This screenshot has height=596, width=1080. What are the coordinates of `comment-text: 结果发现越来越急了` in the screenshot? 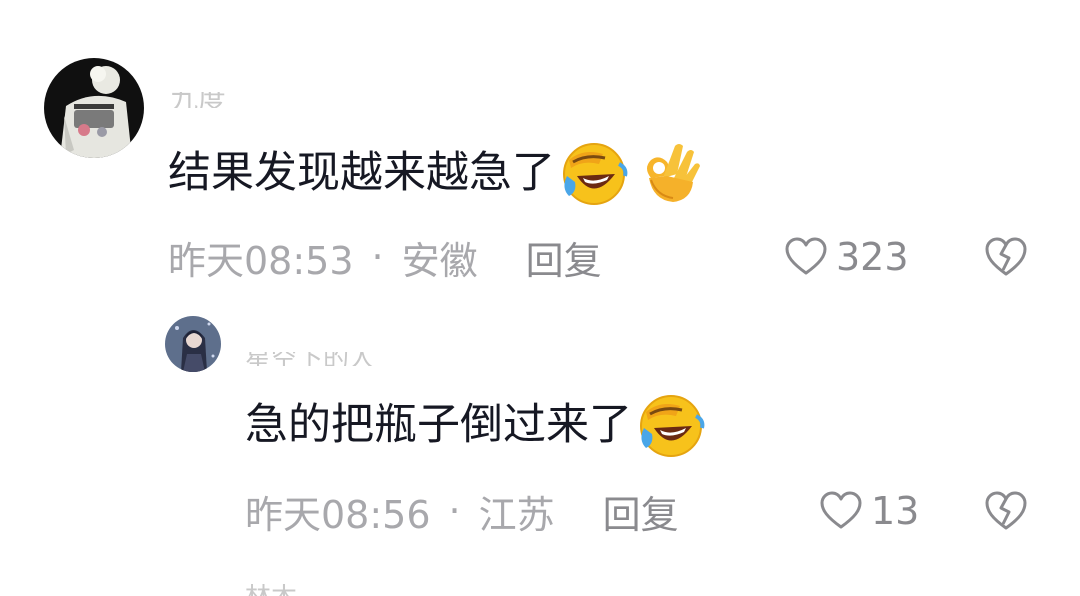 It's located at (435, 173).